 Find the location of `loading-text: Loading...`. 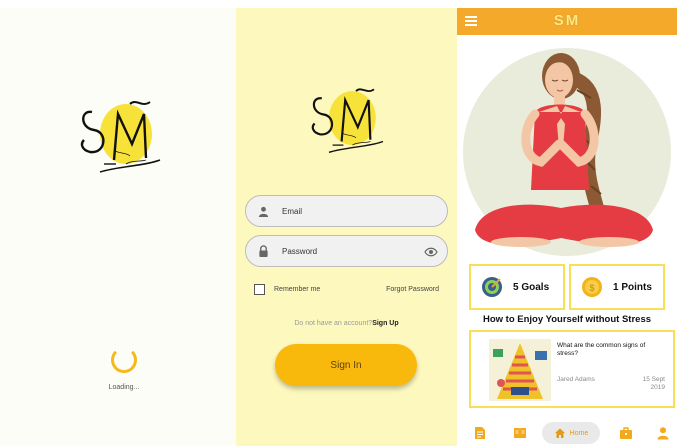

loading-text: Loading... is located at coordinates (124, 387).